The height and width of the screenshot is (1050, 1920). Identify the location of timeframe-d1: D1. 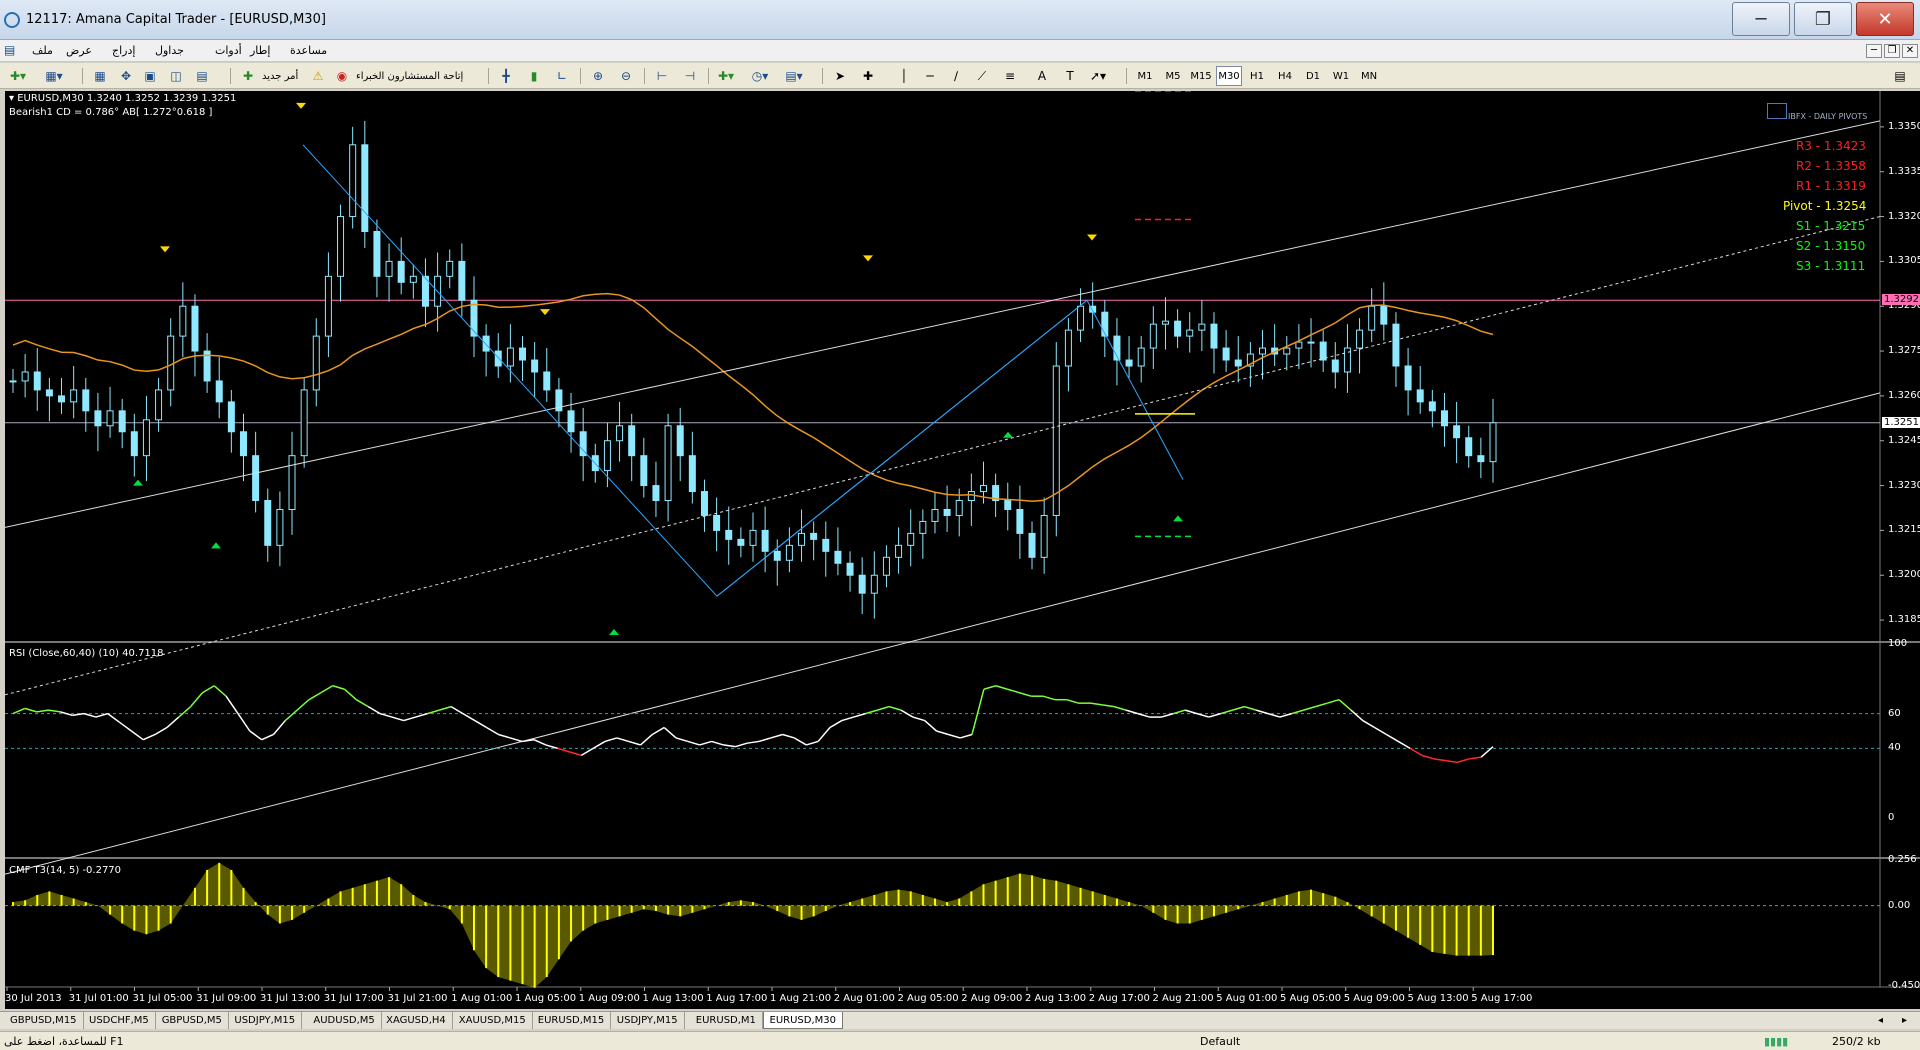
(1313, 76).